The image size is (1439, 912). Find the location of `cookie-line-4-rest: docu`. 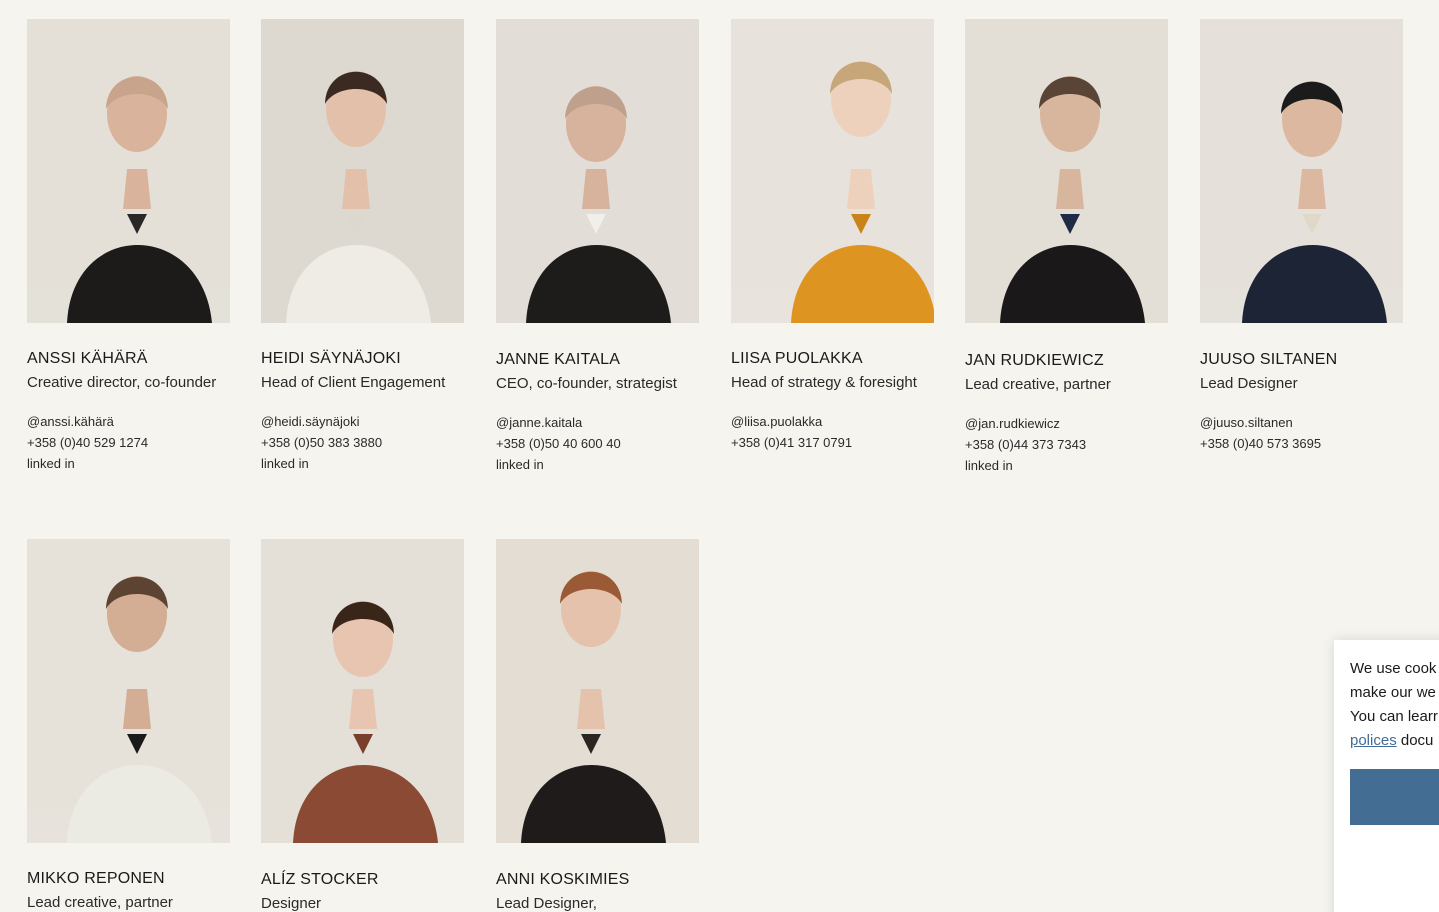

cookie-line-4-rest: docu is located at coordinates (1415, 740).